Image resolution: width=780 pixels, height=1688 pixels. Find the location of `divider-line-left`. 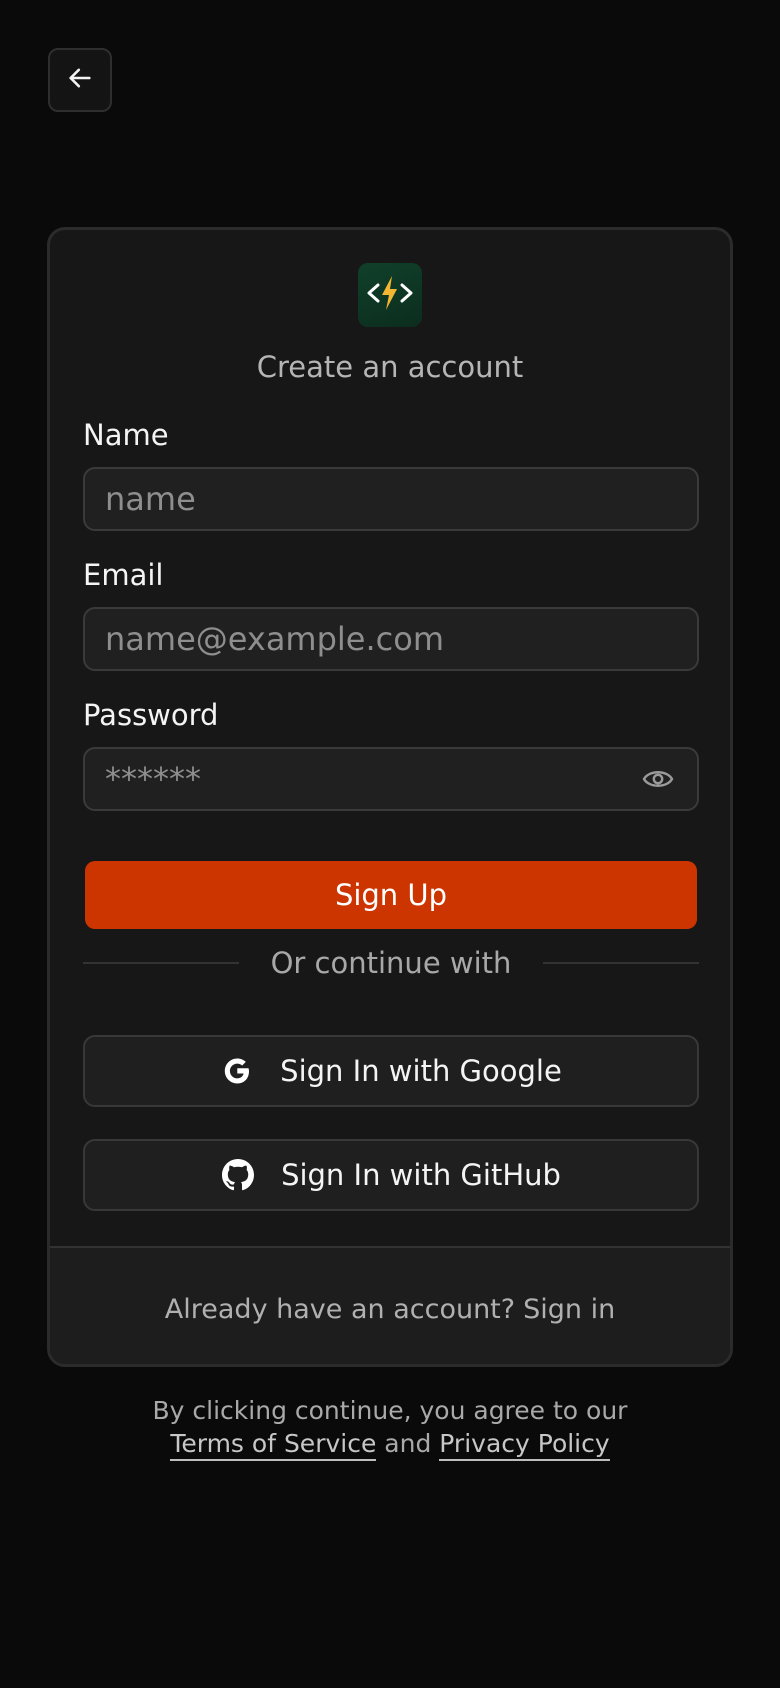

divider-line-left is located at coordinates (161, 963).